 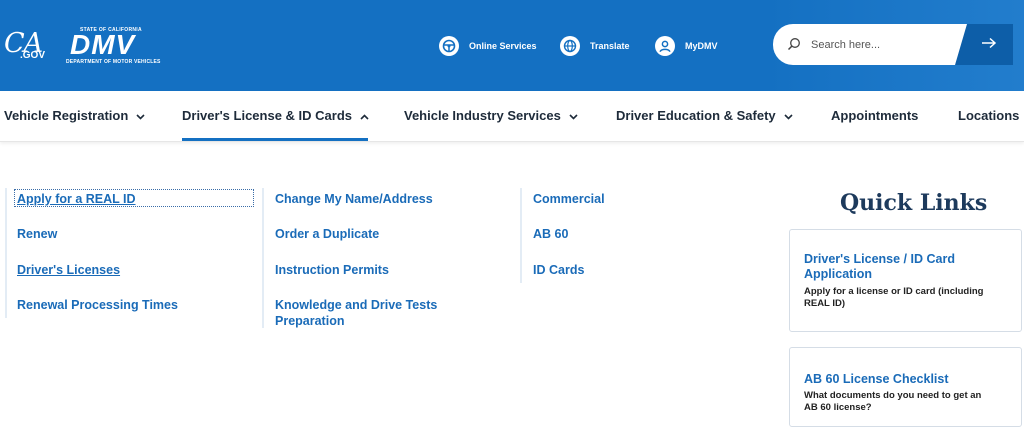 What do you see at coordinates (824, 303) in the screenshot?
I see `card-description: REAL ID)` at bounding box center [824, 303].